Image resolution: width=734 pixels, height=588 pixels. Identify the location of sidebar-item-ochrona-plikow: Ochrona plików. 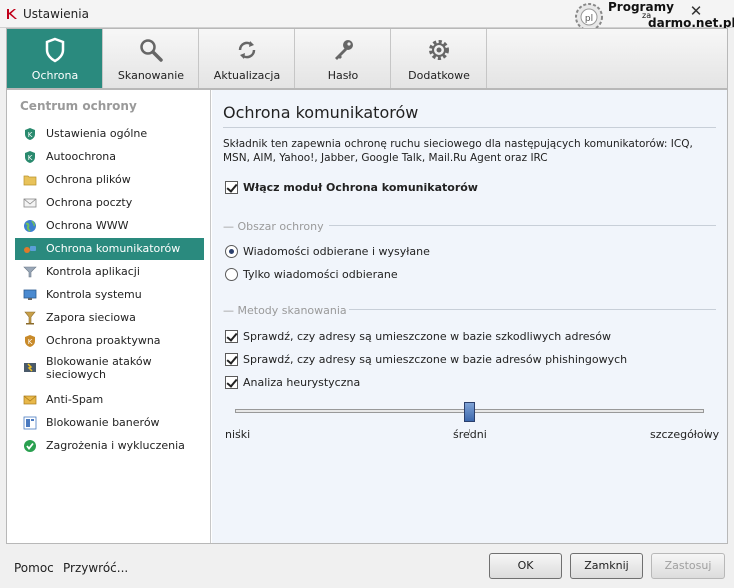
(109, 180).